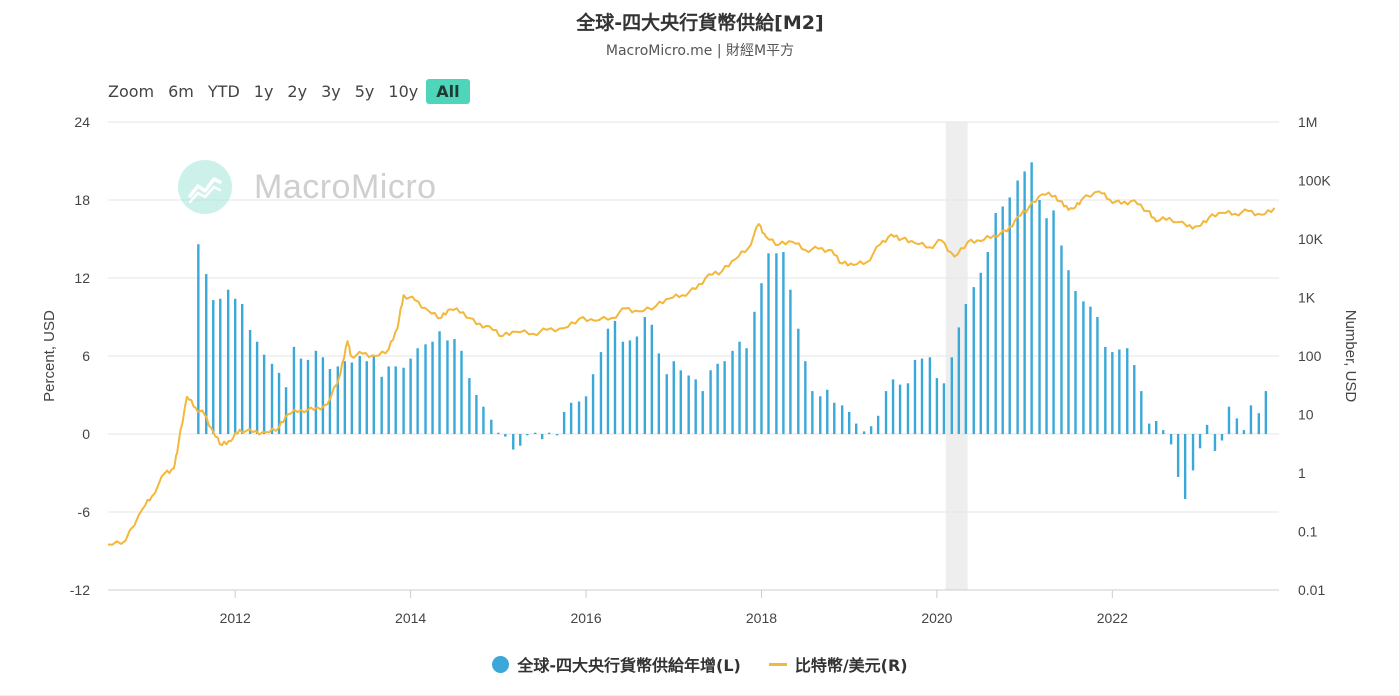 The image size is (1400, 696). What do you see at coordinates (1302, 473) in the screenshot?
I see `y-right-tick-label: 1` at bounding box center [1302, 473].